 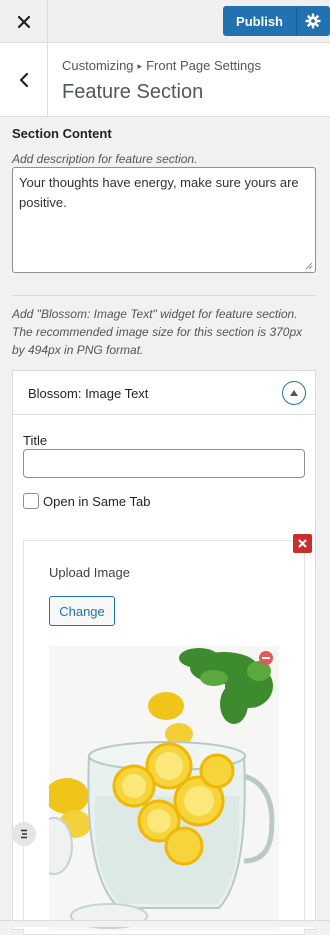 What do you see at coordinates (266, 658) in the screenshot?
I see `image-remove-icon` at bounding box center [266, 658].